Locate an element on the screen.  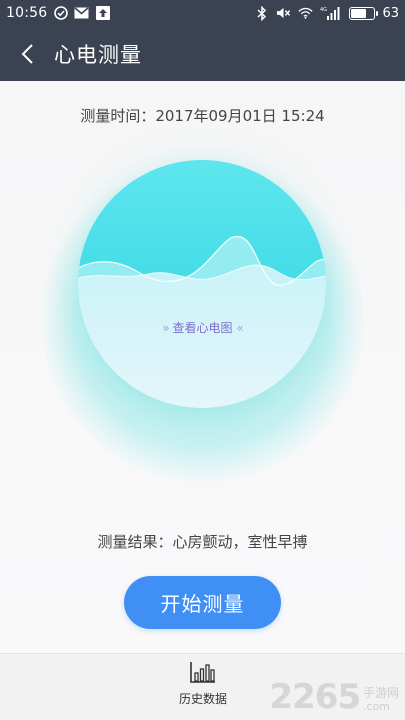
view-ecg-link: » 查看心电图 « is located at coordinates (202, 327).